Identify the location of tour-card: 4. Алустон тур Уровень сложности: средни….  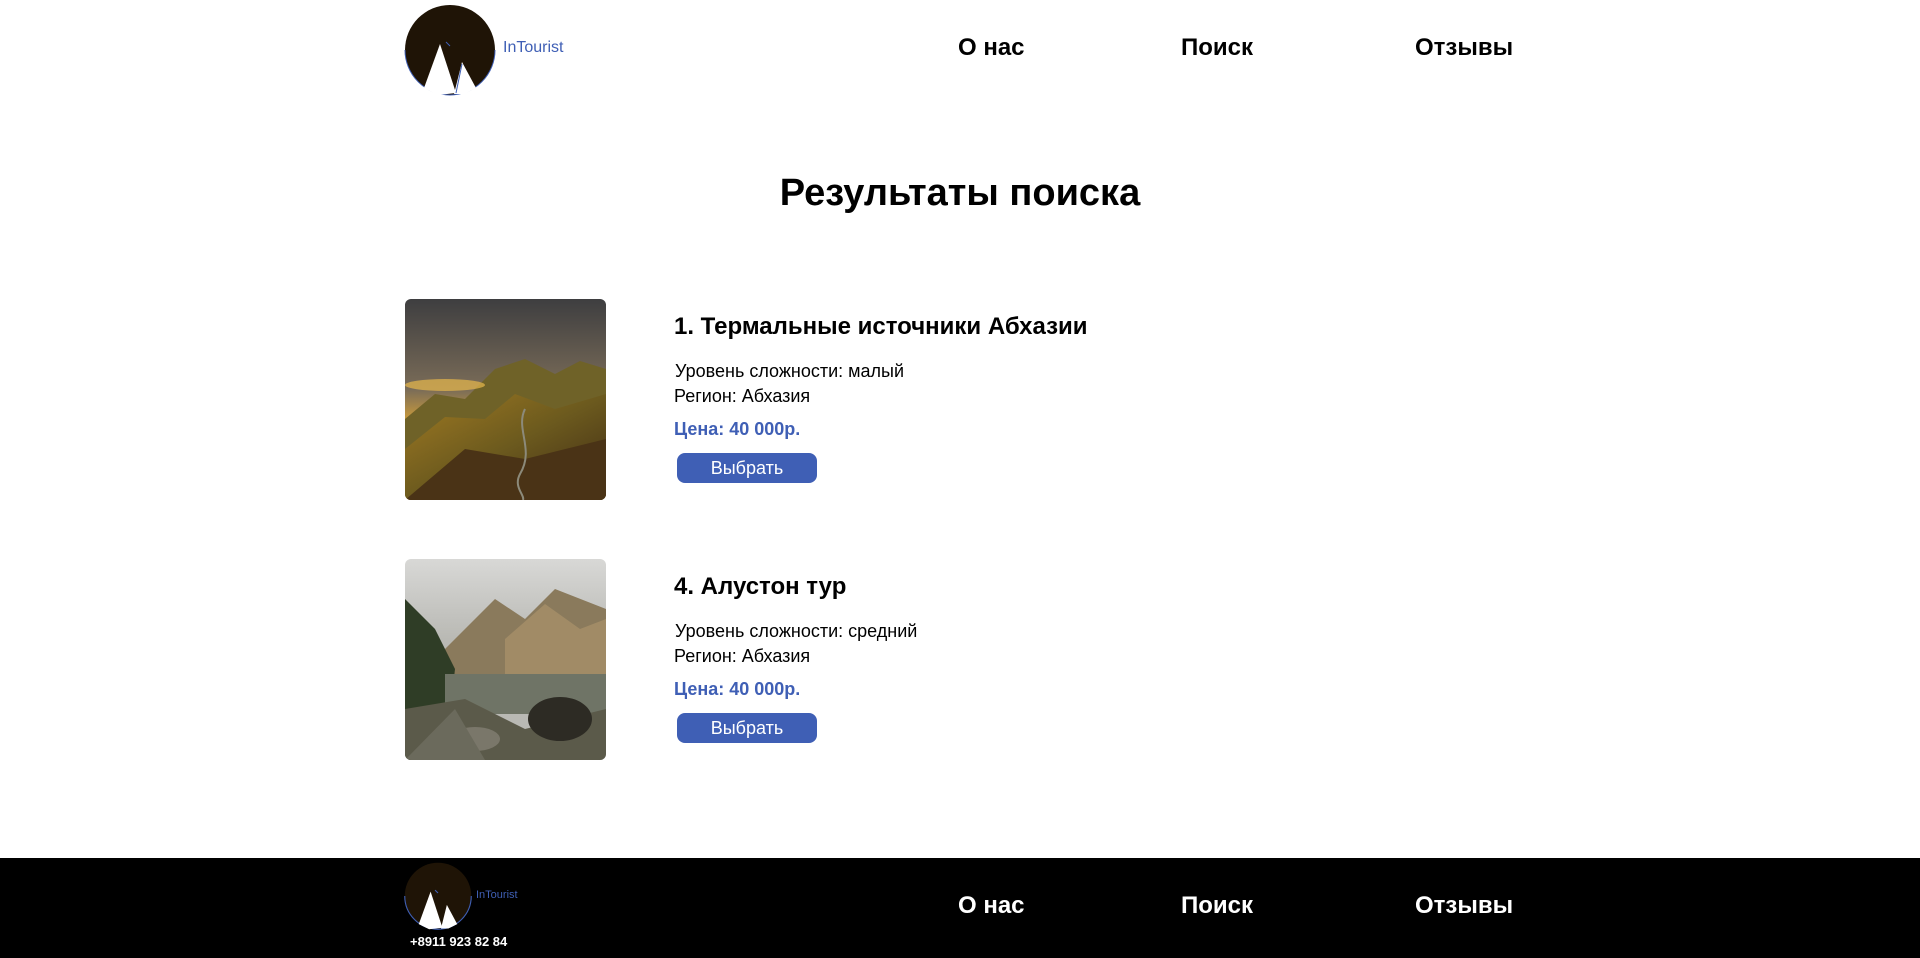
(805, 660).